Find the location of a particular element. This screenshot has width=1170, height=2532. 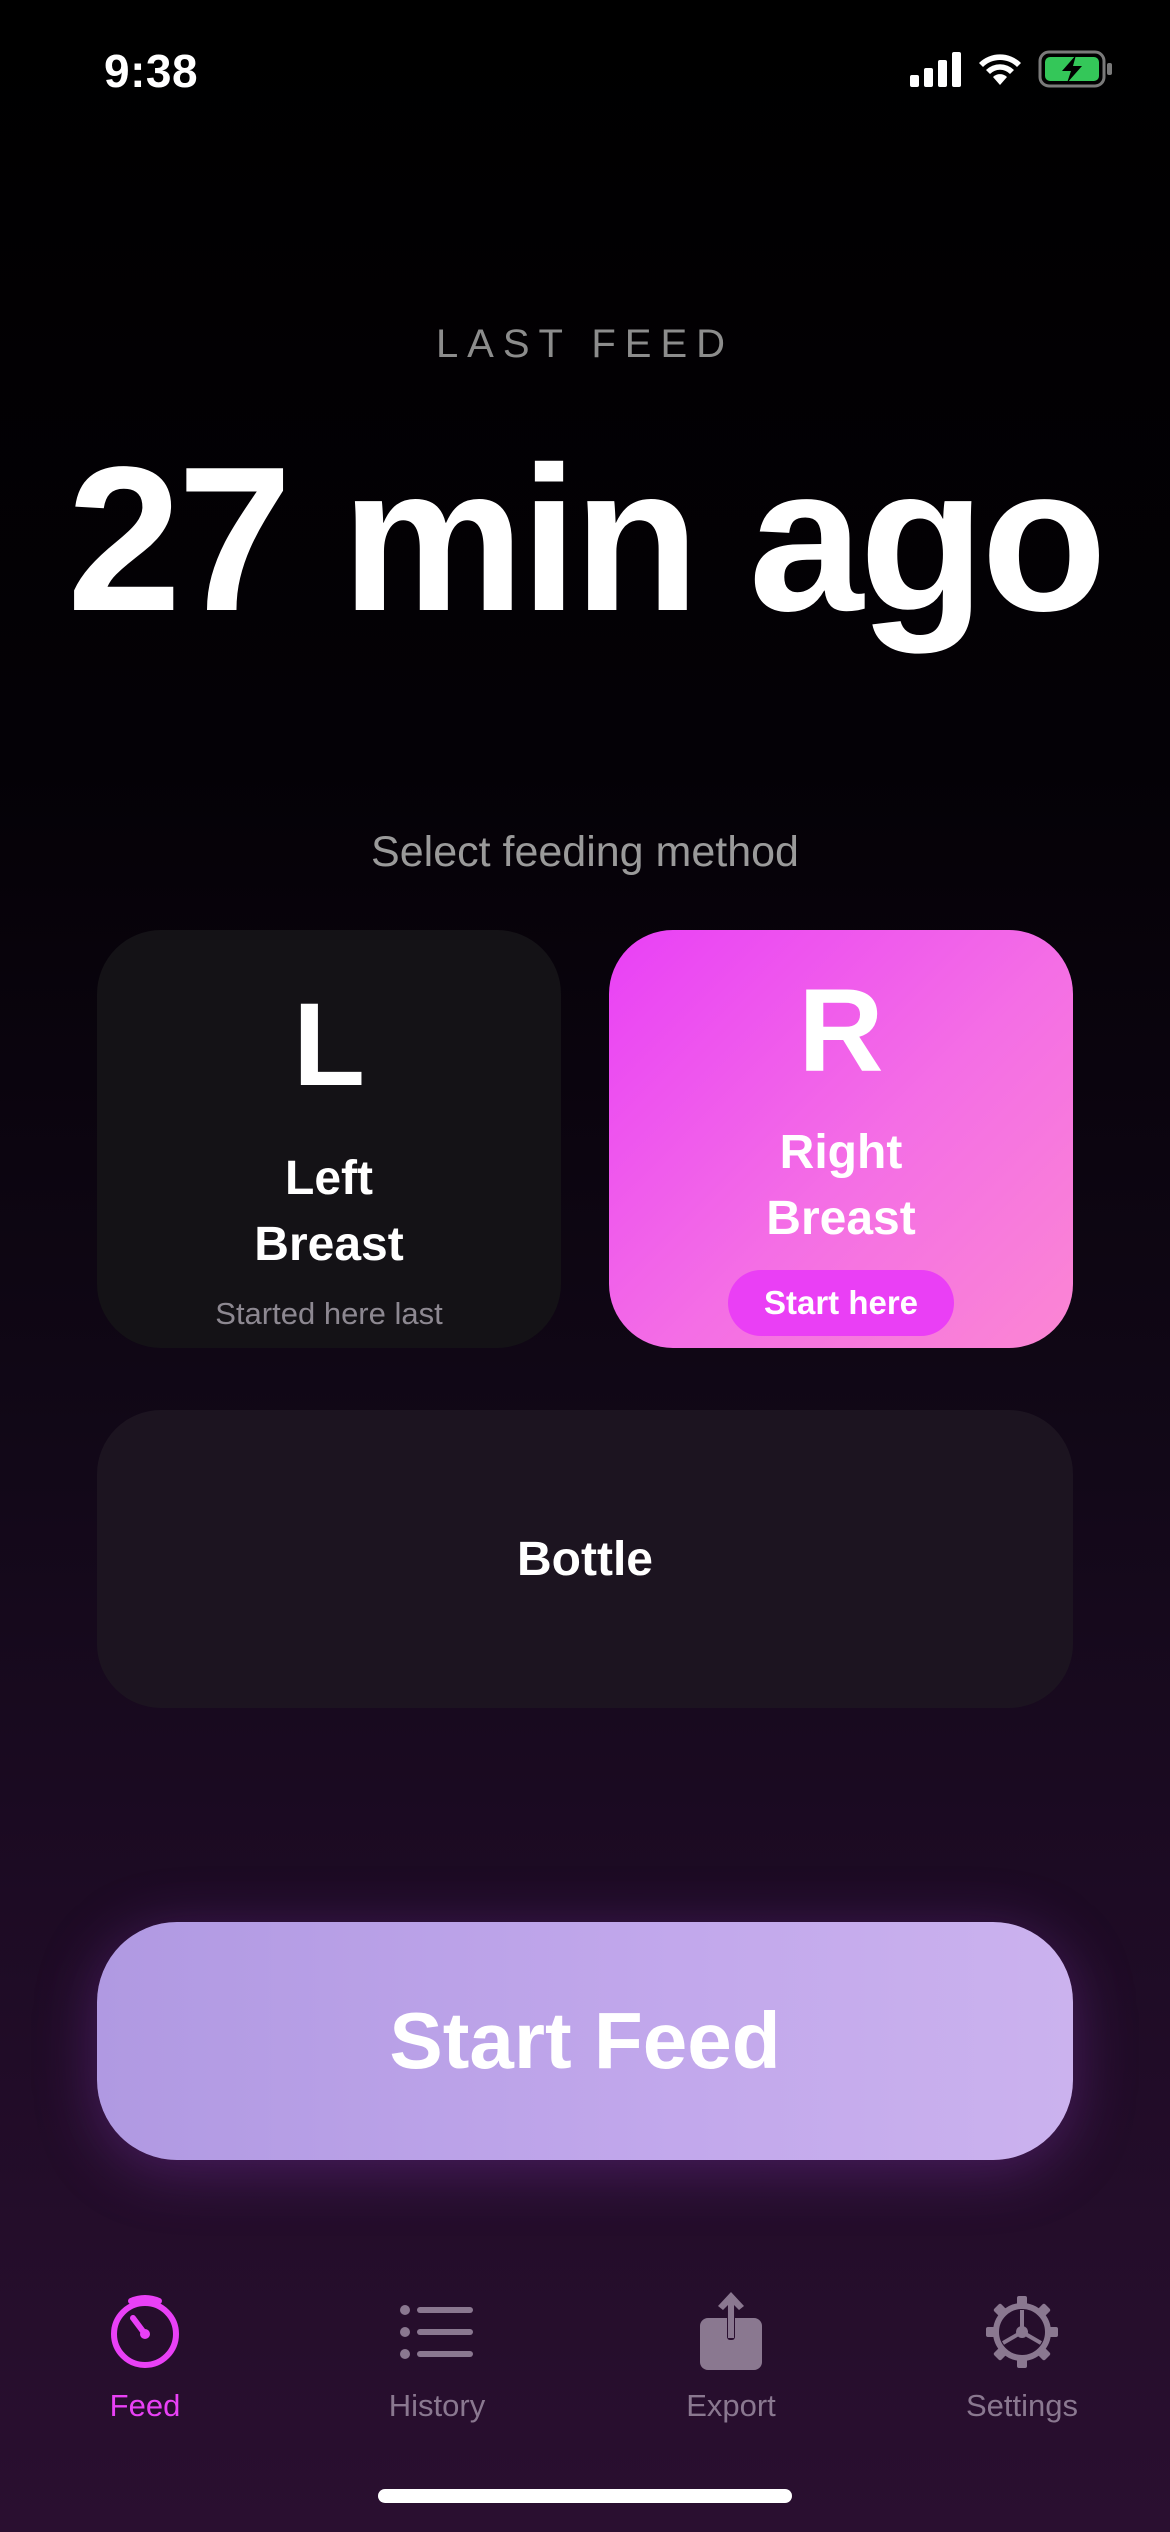

tab-feed: Feed is located at coordinates (145, 2357).